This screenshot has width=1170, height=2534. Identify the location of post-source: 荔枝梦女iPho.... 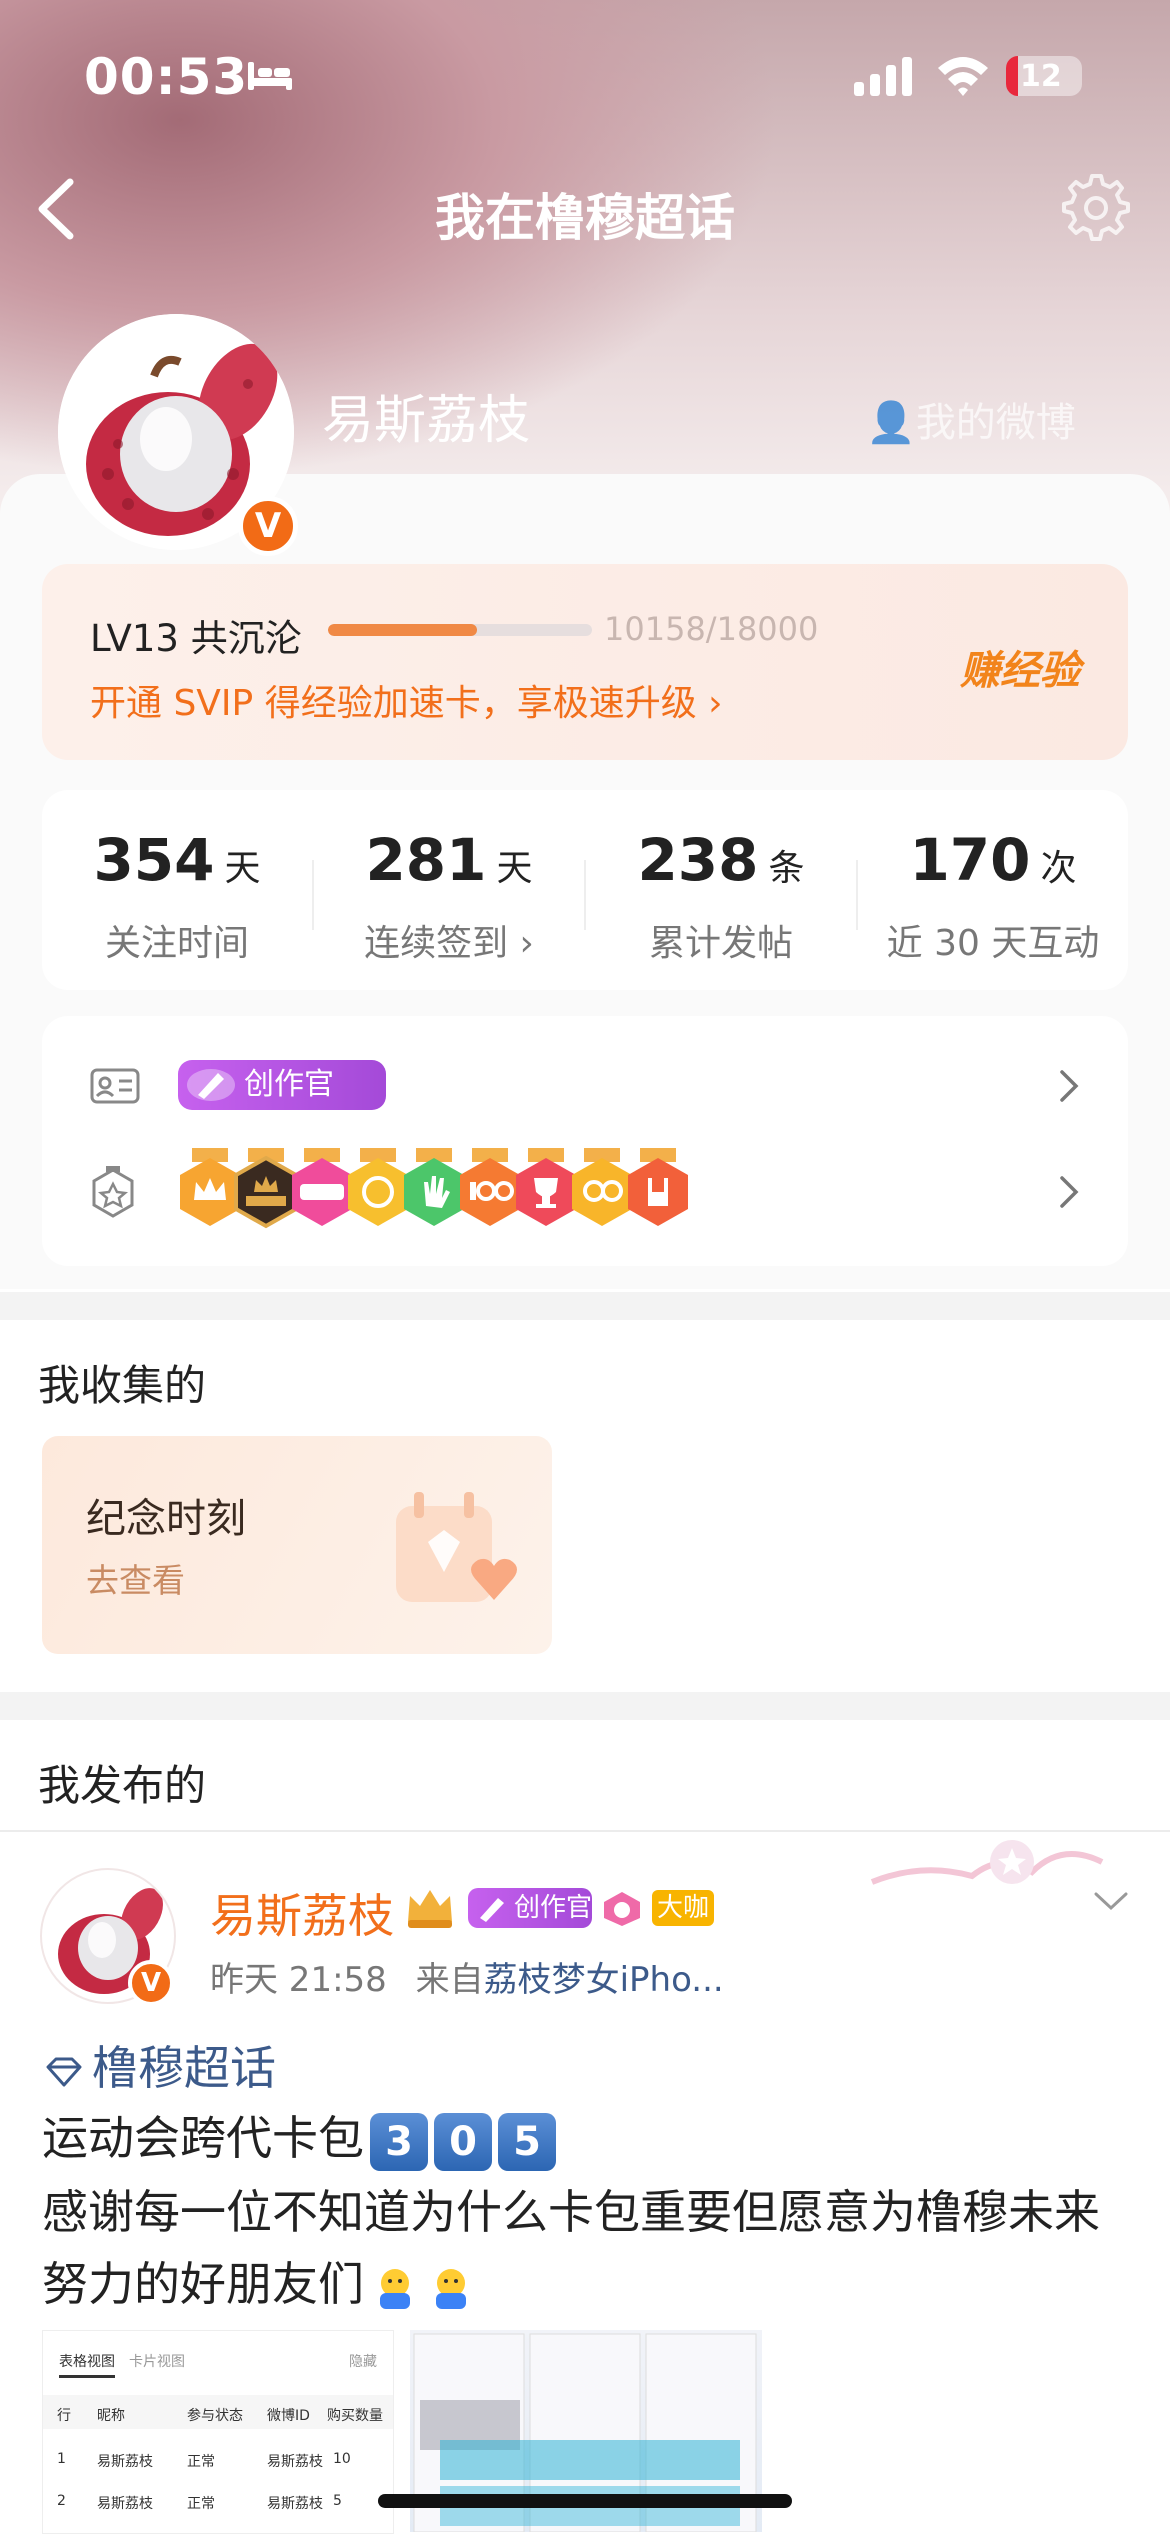
(604, 1980).